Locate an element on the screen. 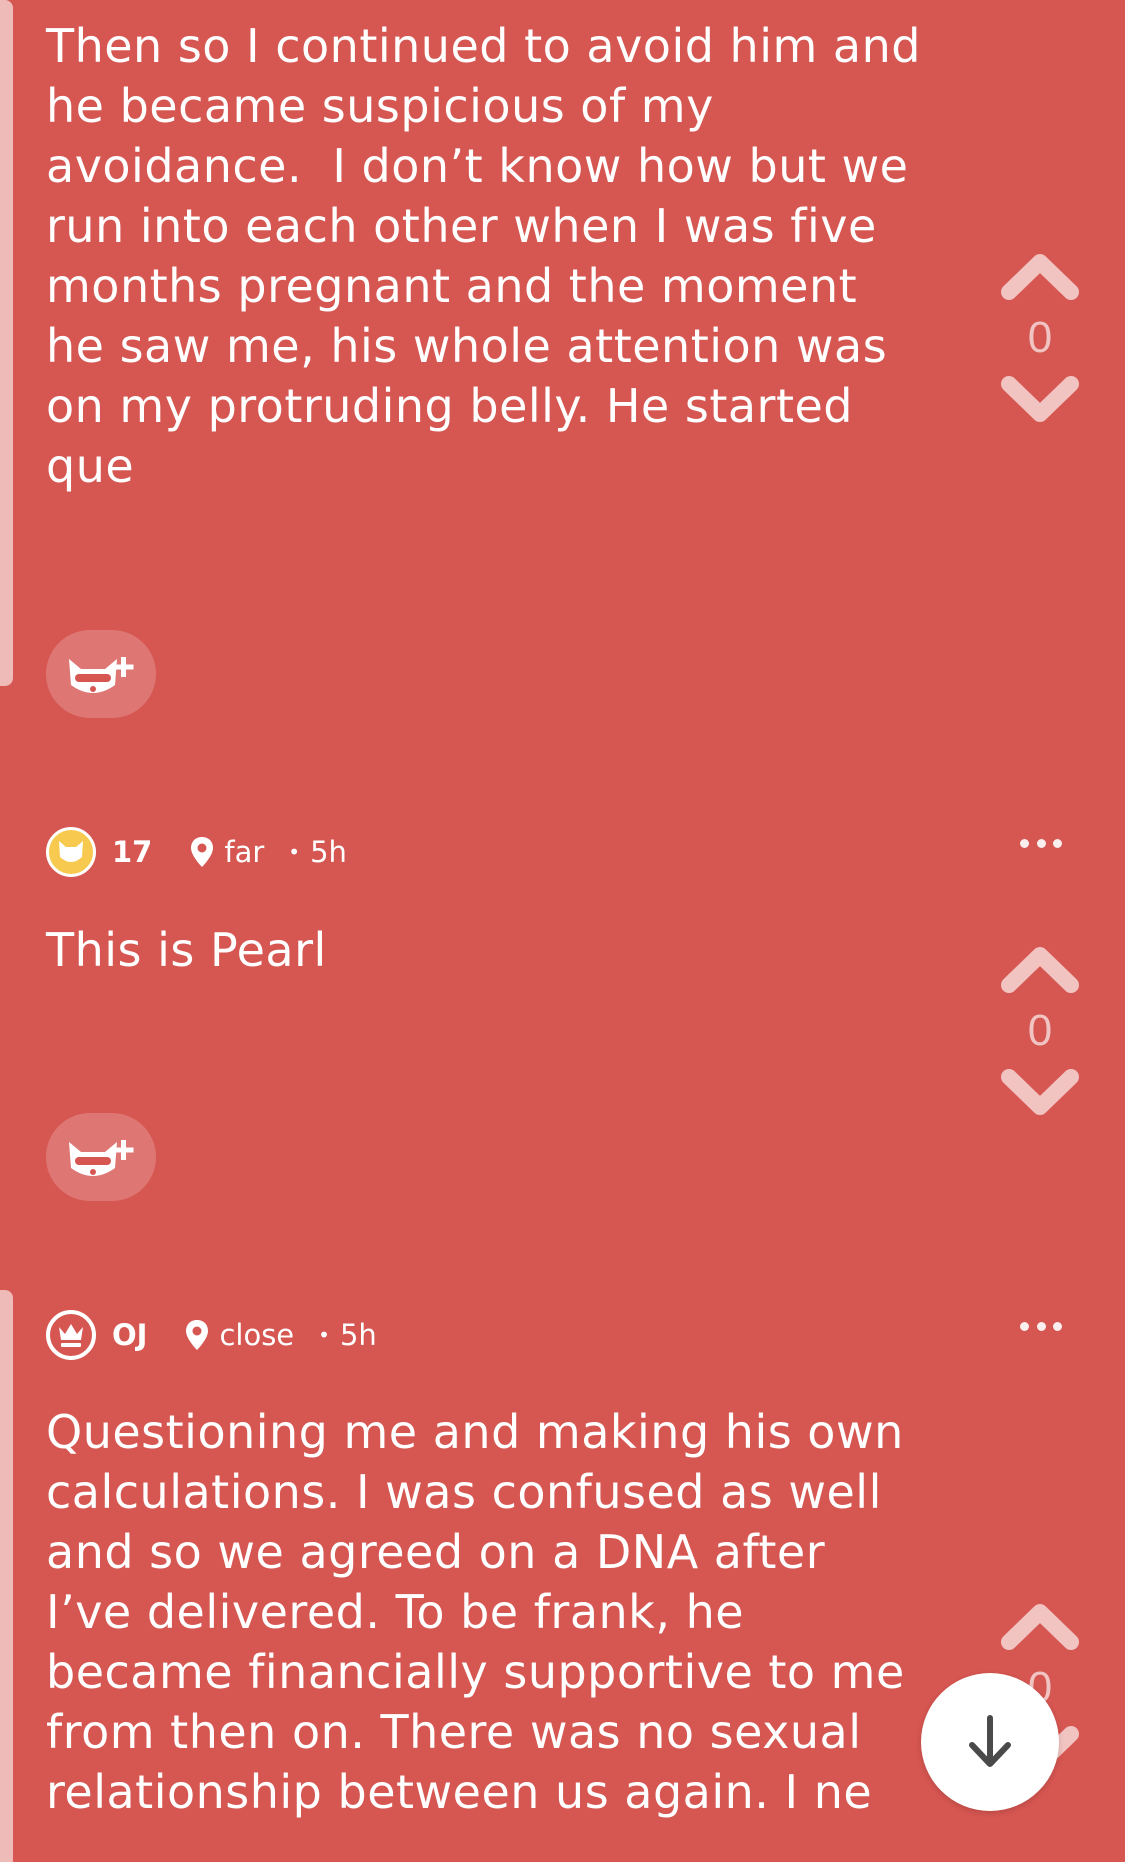 The width and height of the screenshot is (1125, 1862). arrow-down-icon is located at coordinates (990, 1741).